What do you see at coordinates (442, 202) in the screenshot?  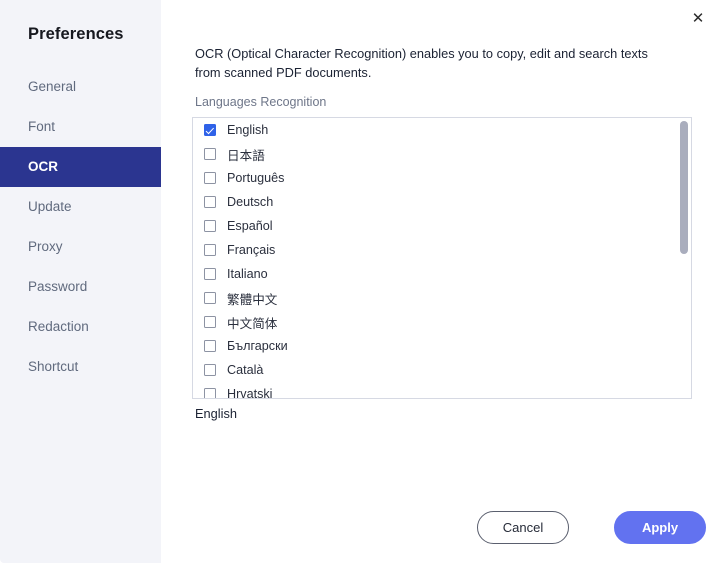 I see `language-row: Deutsch` at bounding box center [442, 202].